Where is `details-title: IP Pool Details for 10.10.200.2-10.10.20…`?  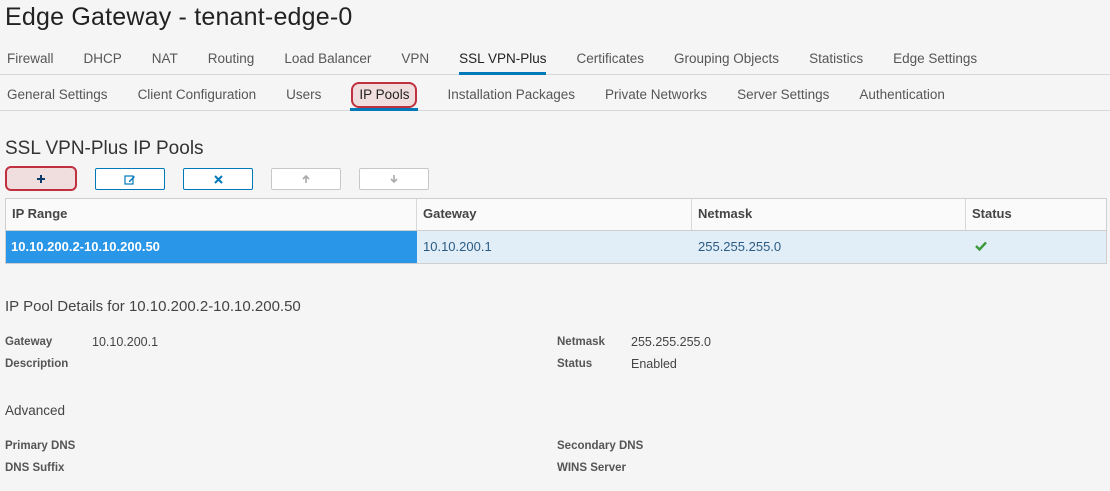
details-title: IP Pool Details for 10.10.200.2-10.10.20… is located at coordinates (153, 306).